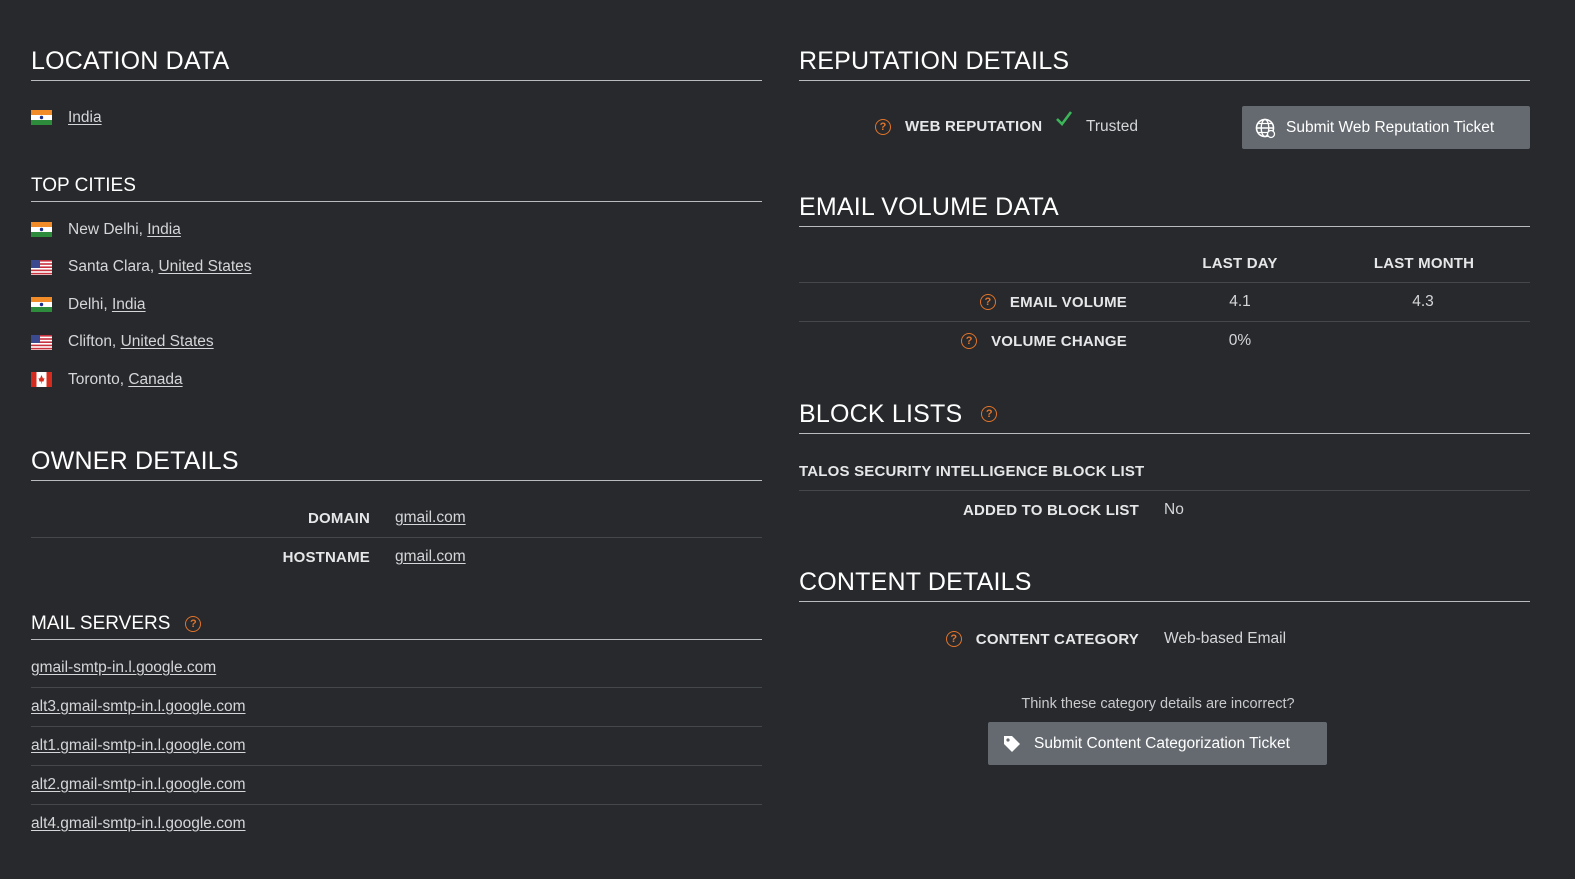  I want to click on submit-content-categorization-button: Submit Content Categorization Ticket, so click(1157, 743).